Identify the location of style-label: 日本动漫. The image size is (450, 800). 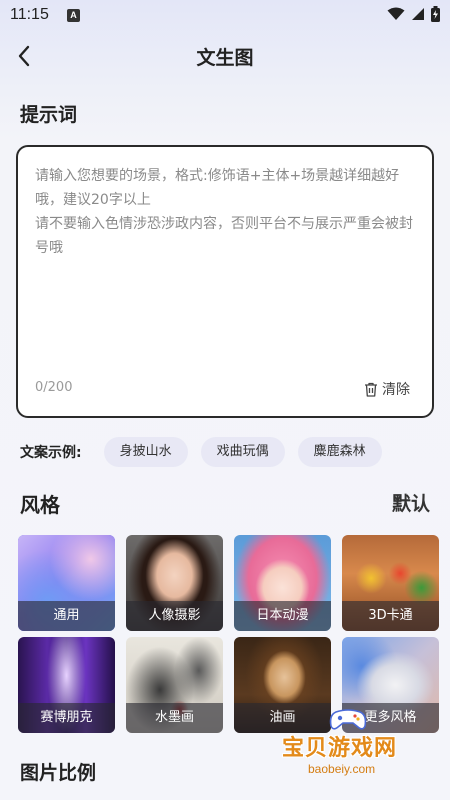
(282, 616).